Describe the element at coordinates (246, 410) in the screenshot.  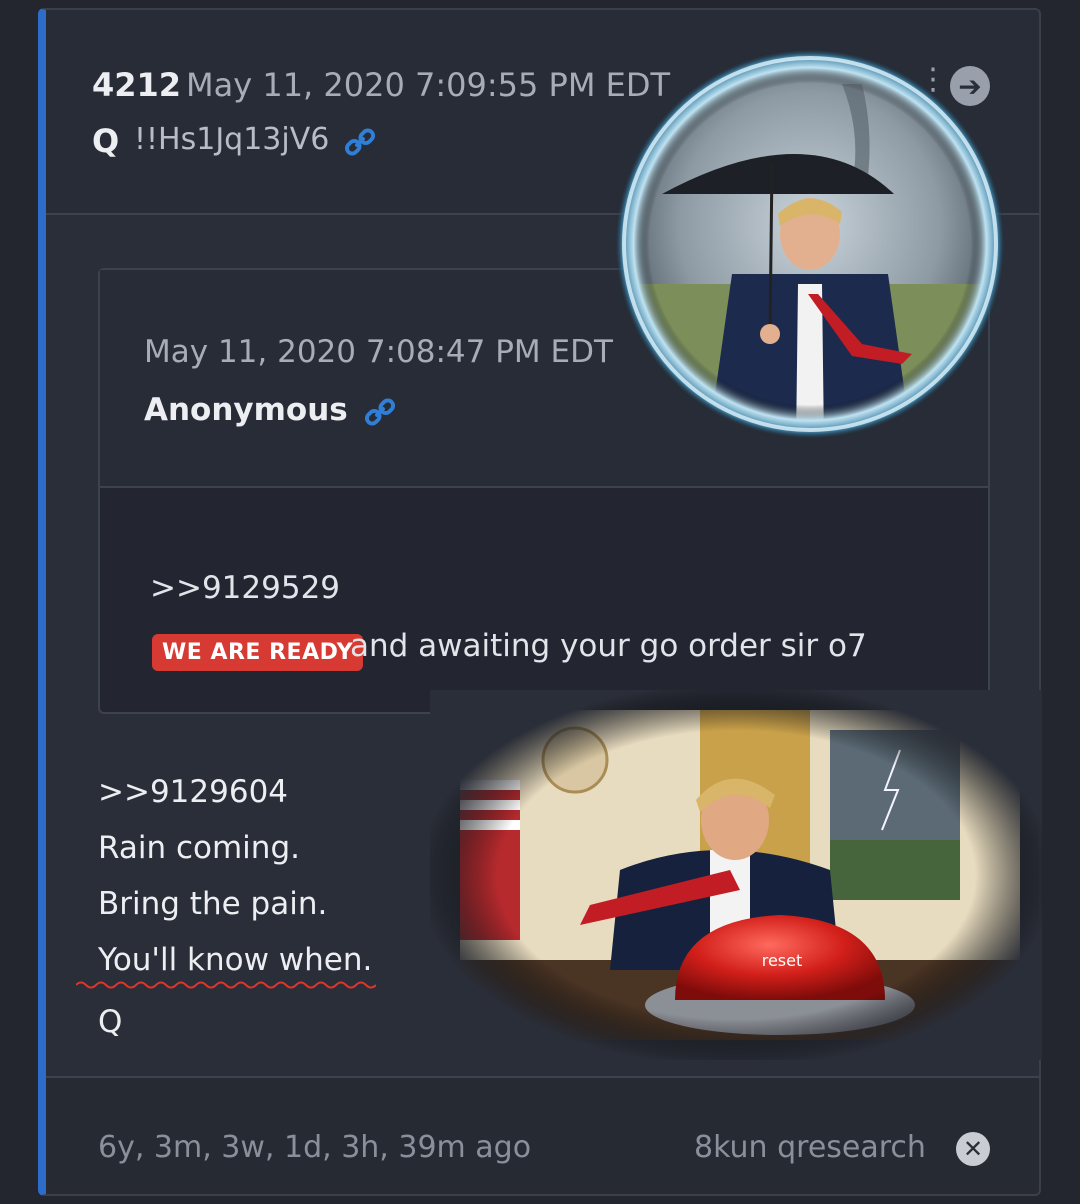
I see `quoted-post-author: Anonymous` at that location.